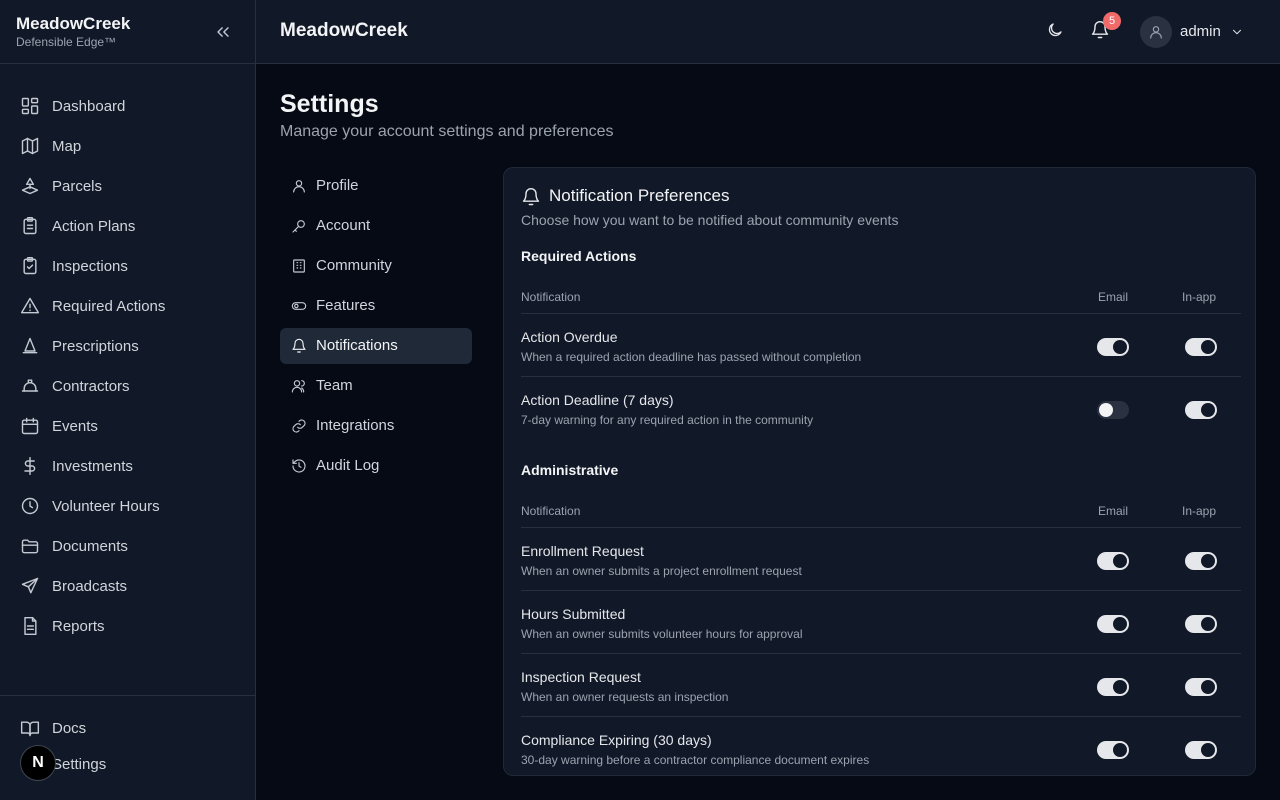 The height and width of the screenshot is (800, 1280). I want to click on users-icon, so click(298, 386).